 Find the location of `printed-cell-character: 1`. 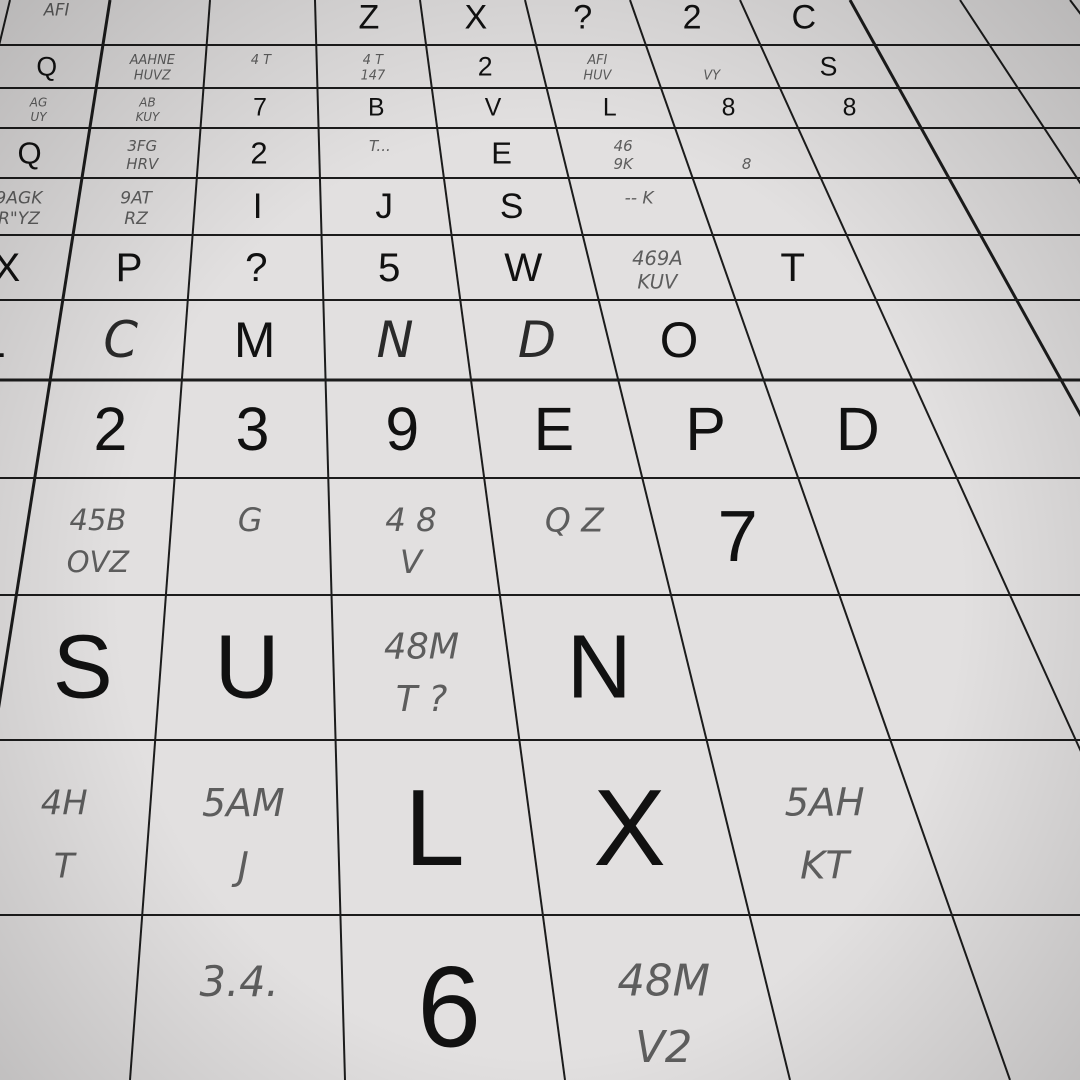

printed-cell-character: 1 is located at coordinates (3, 340).